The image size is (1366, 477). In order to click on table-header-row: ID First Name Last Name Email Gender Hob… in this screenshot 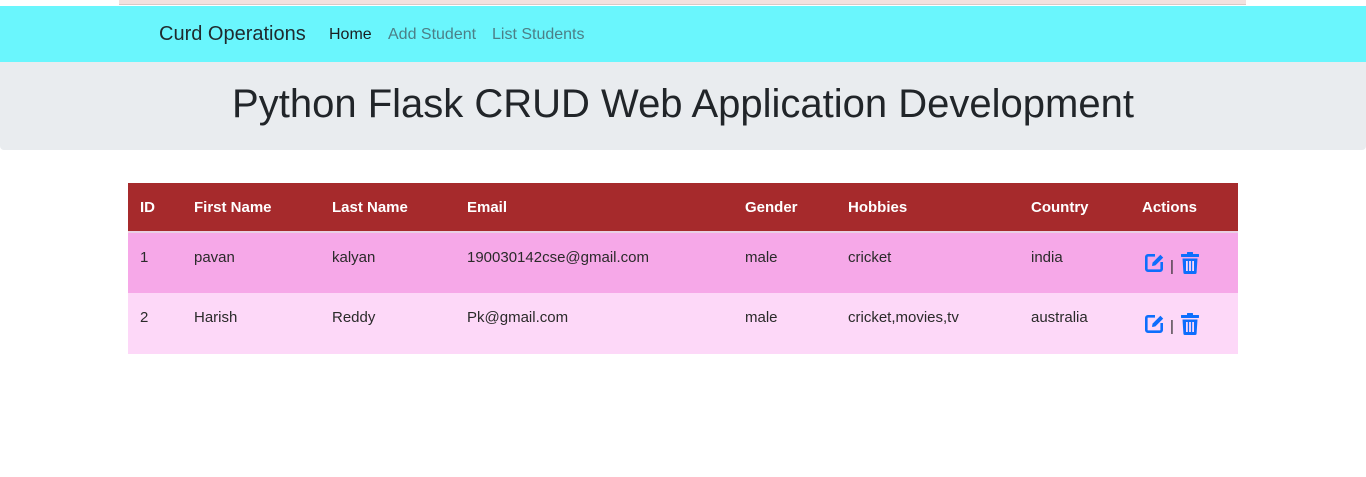, I will do `click(683, 207)`.